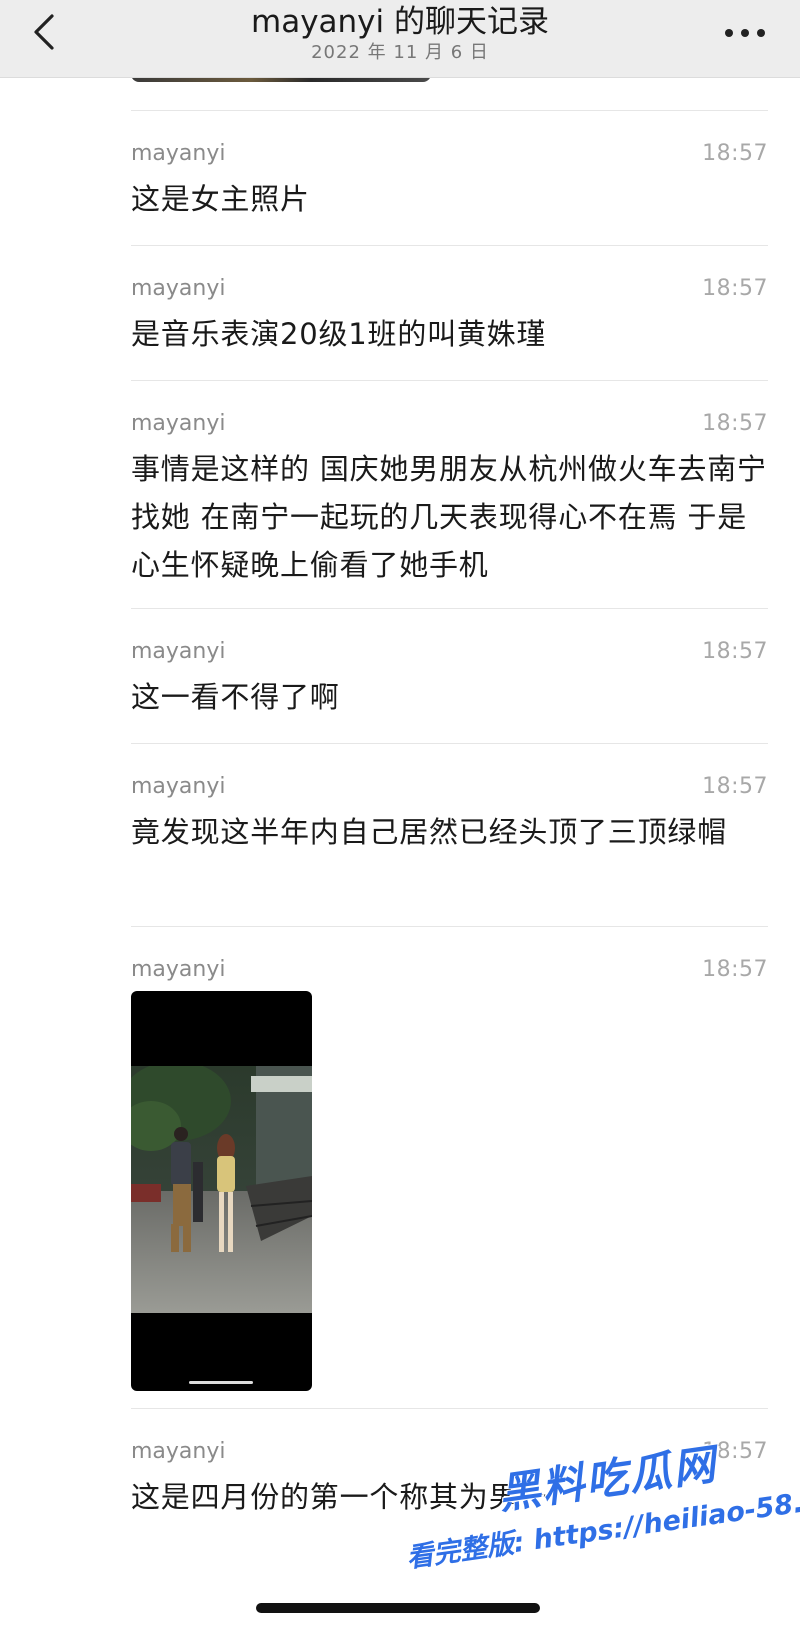  What do you see at coordinates (429, 832) in the screenshot?
I see `message-text: 竟发现这半年内自己居然已经头顶了三顶绿帽` at bounding box center [429, 832].